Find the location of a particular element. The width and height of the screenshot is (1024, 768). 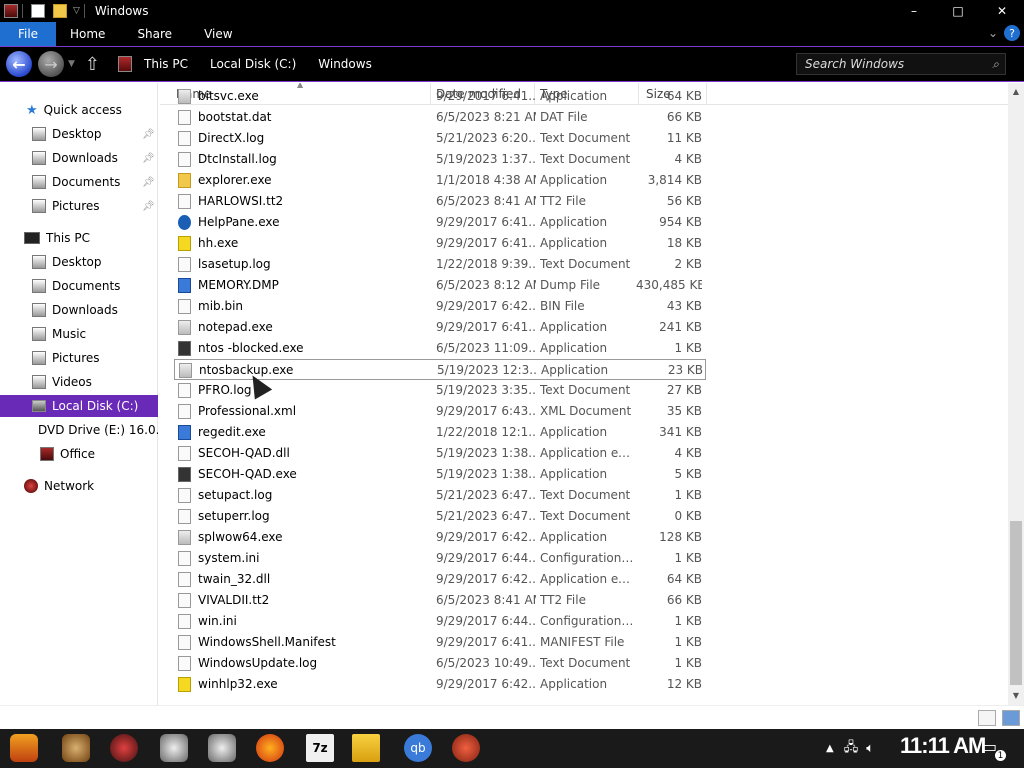

scroll-down-button: ▼ is located at coordinates (1016, 695).